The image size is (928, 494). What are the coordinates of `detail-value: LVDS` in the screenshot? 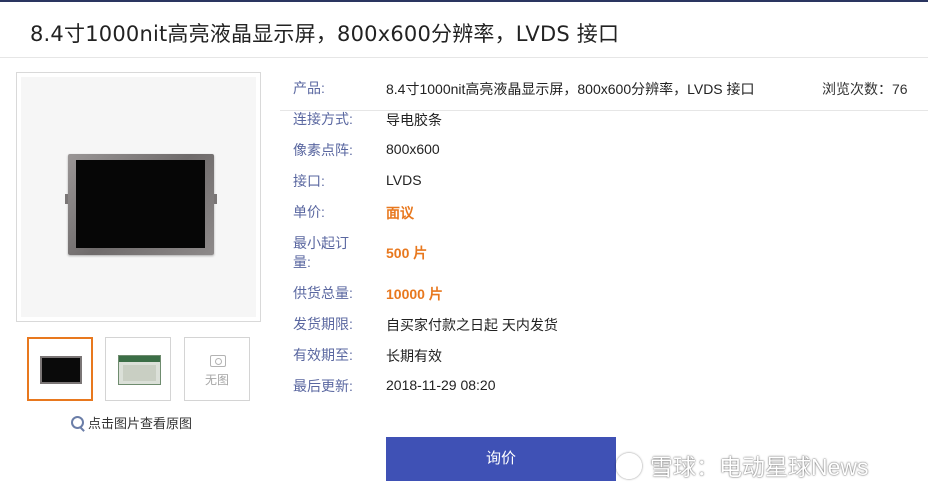 It's located at (404, 180).